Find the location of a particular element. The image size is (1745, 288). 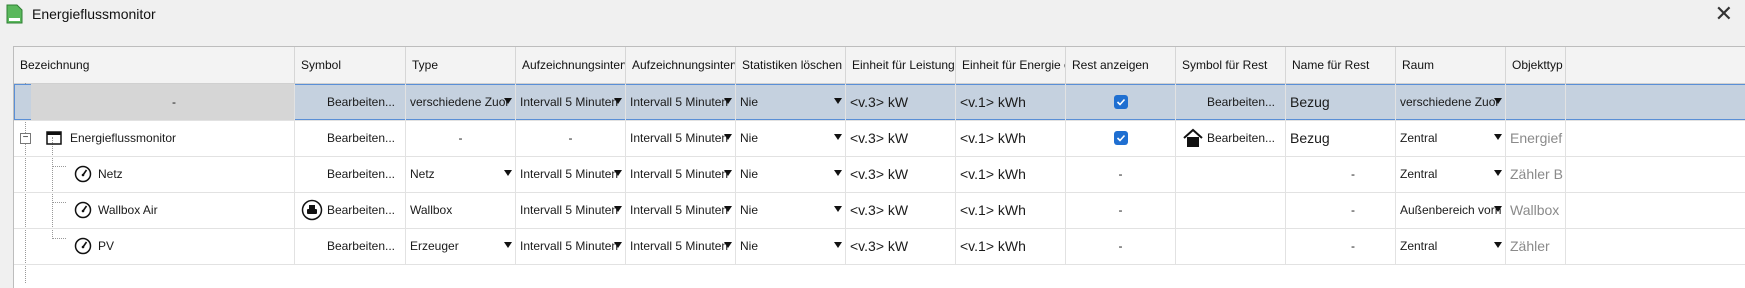

window-icon is located at coordinates (54, 138).